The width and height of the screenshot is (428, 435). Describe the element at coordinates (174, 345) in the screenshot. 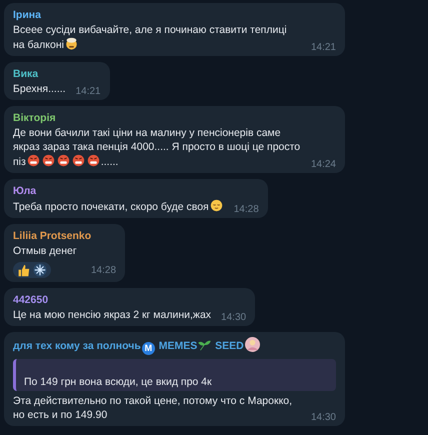

I see `sender-name: для тех кому за полночь M MEMES SEED` at that location.